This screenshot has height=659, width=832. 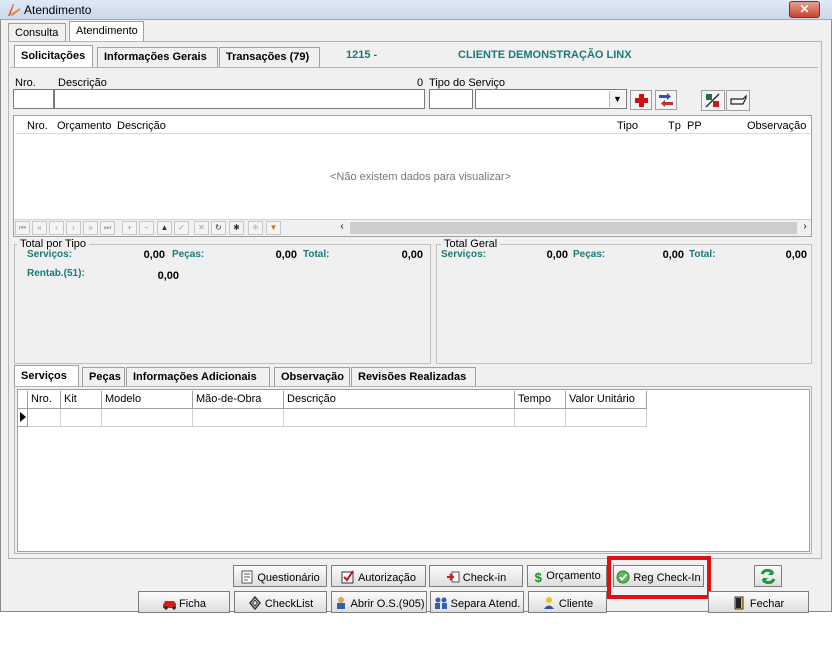 I want to click on transfer-icon, so click(x=666, y=100).